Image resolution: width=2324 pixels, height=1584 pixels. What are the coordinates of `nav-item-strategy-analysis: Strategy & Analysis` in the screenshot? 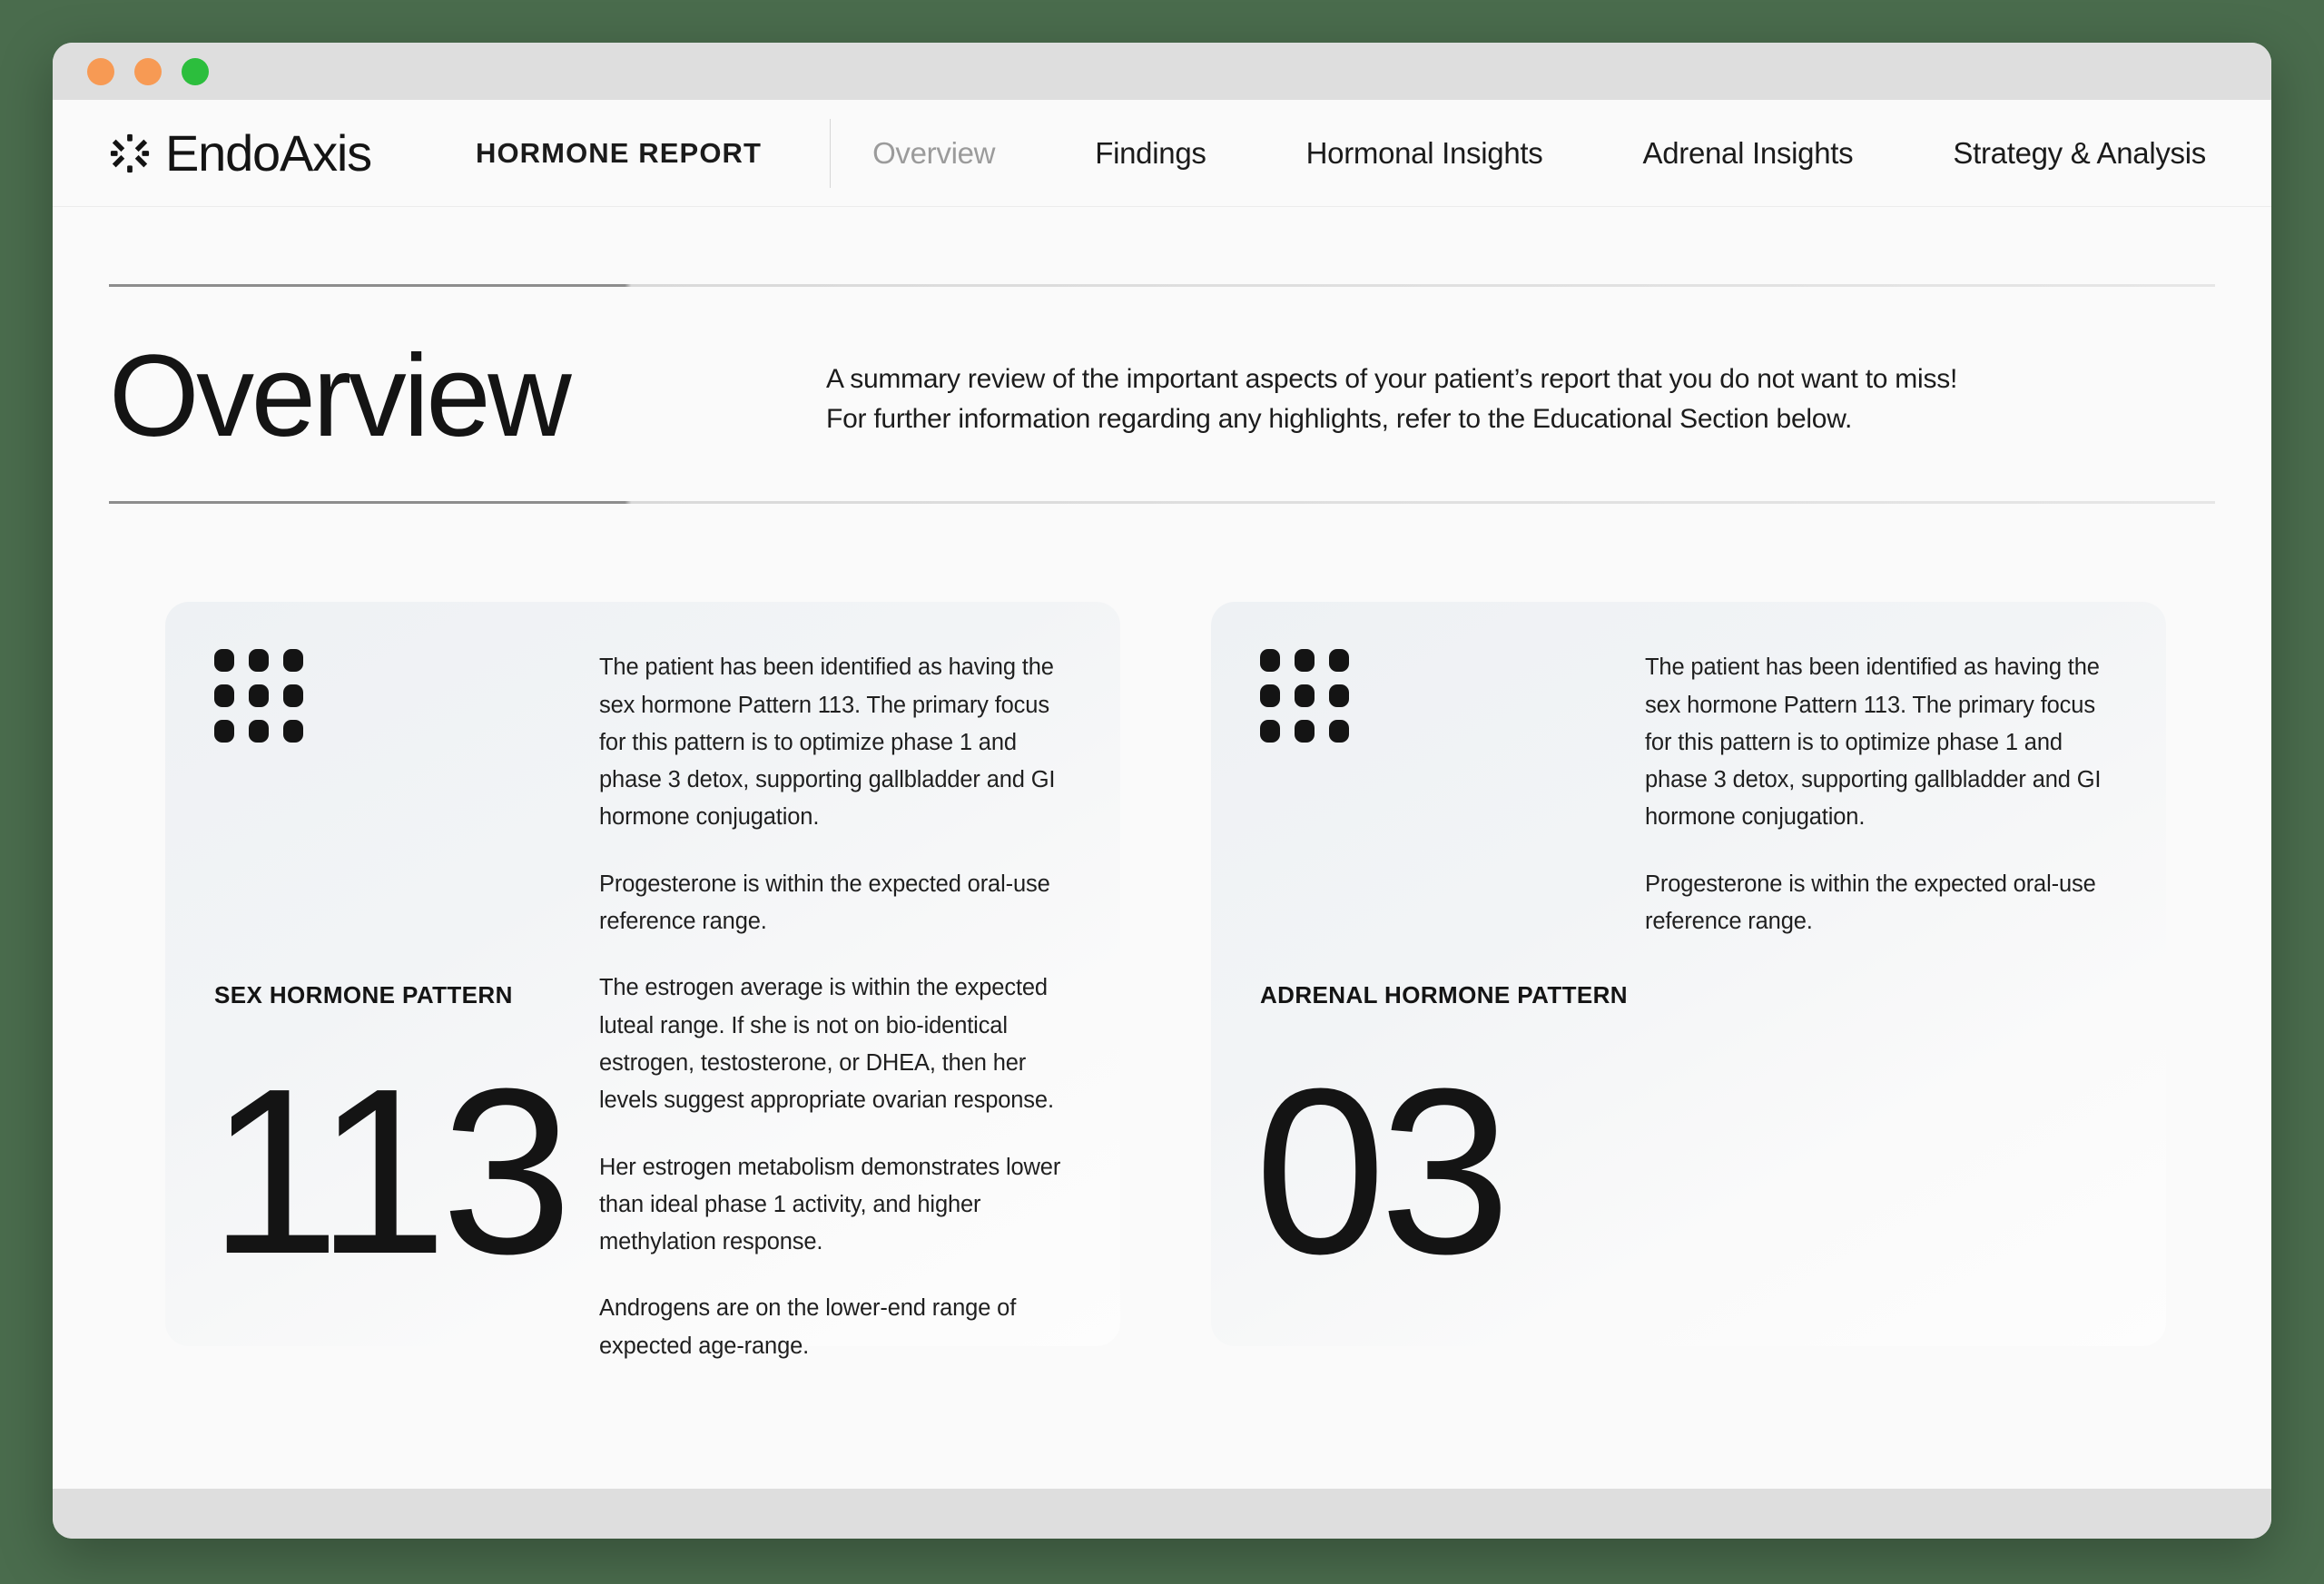 It's located at (2079, 153).